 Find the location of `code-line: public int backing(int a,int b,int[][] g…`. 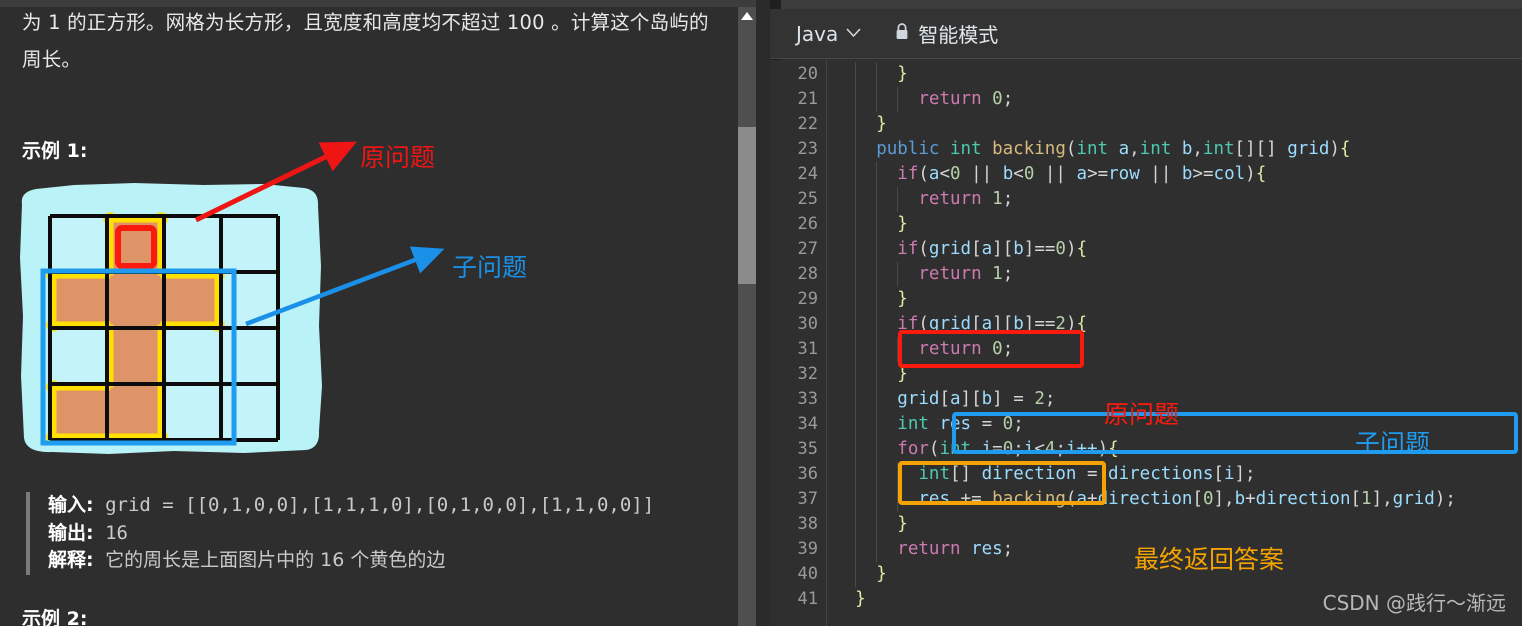

code-line: public int backing(int a,int b,int[][] g… is located at coordinates (1092, 149).